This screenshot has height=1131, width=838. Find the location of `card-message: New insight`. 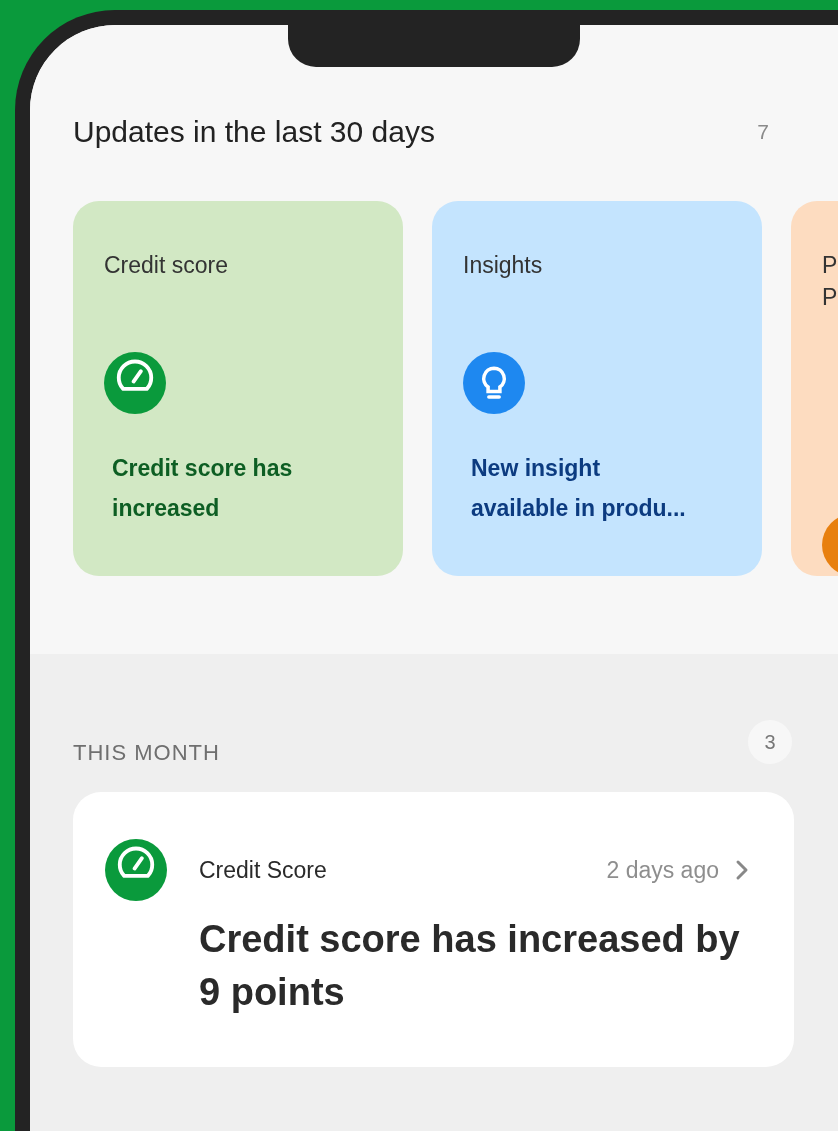

card-message: New insight is located at coordinates (536, 468).